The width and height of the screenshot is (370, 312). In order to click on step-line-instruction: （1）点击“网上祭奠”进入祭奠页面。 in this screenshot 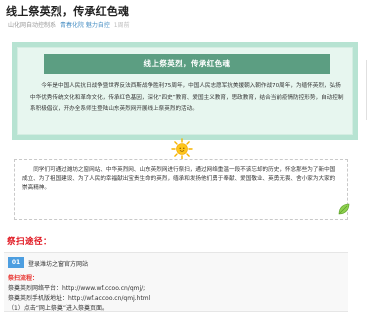, I will do `click(58, 308)`.